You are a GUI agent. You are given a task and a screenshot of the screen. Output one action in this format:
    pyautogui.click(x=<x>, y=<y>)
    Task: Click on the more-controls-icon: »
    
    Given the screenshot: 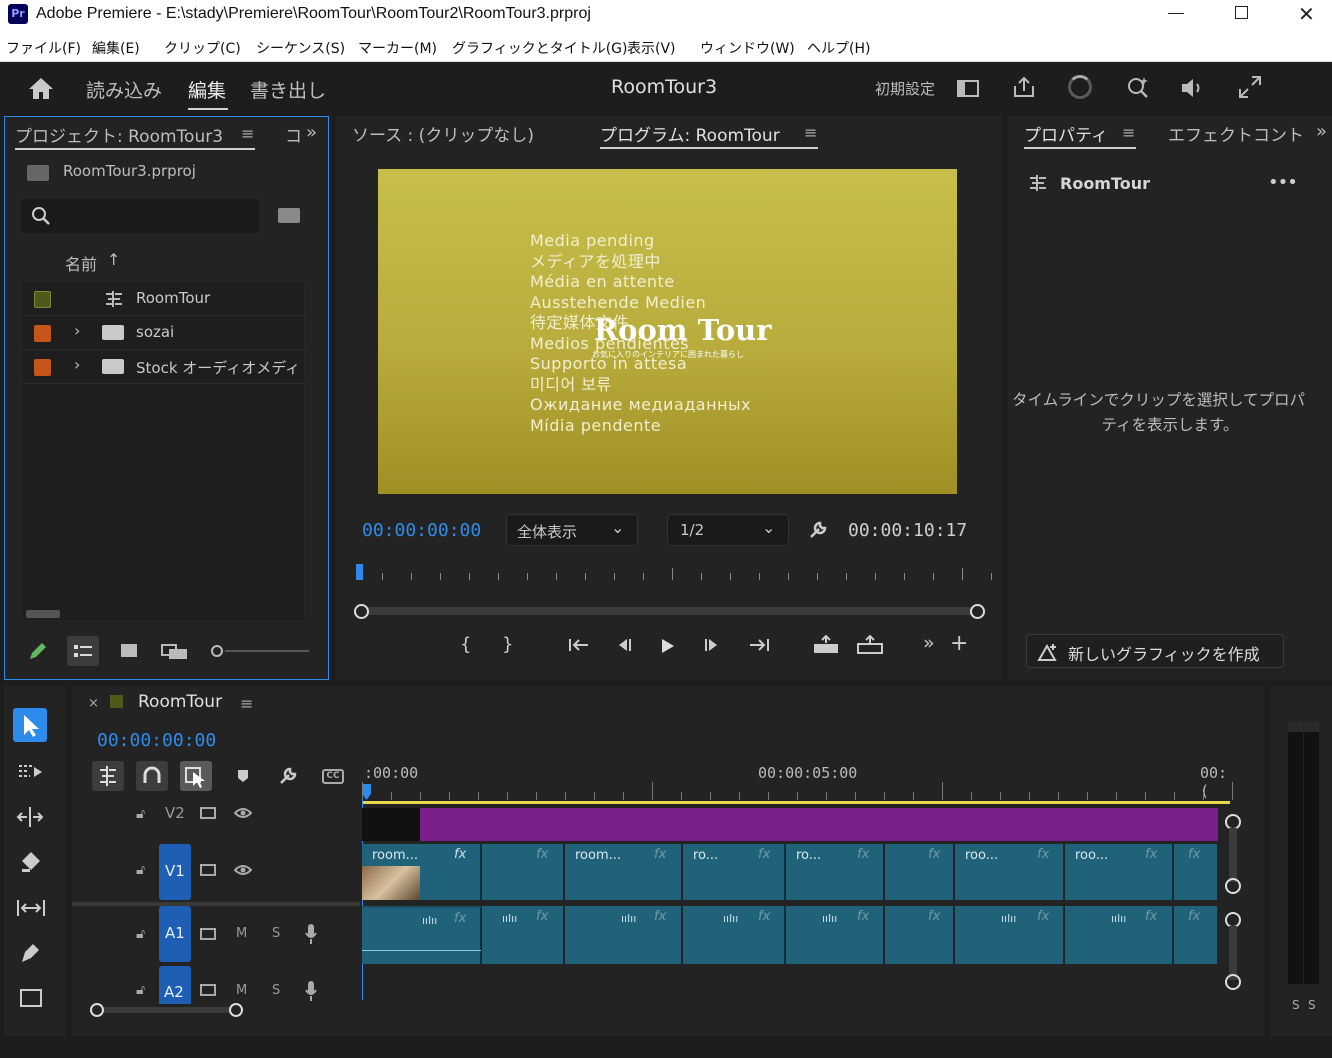 What is the action you would take?
    pyautogui.click(x=929, y=643)
    